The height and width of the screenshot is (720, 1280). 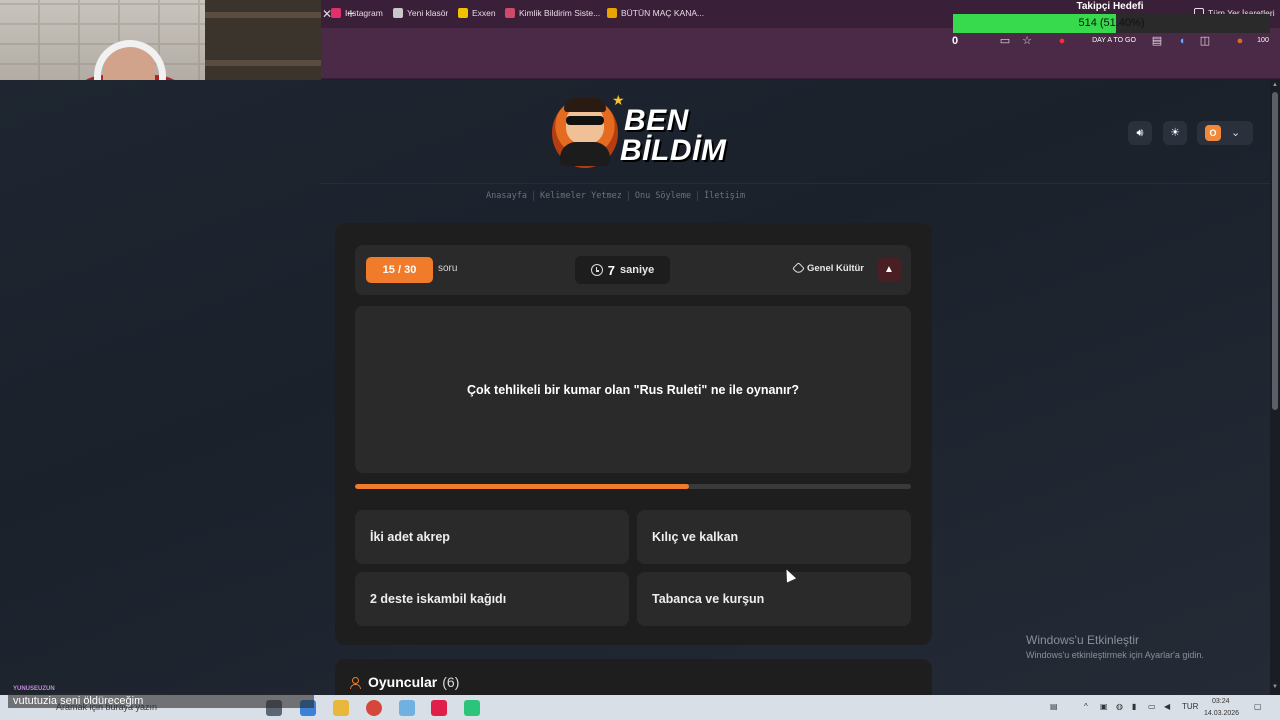 I want to click on page-scrollbar, so click(x=1275, y=387).